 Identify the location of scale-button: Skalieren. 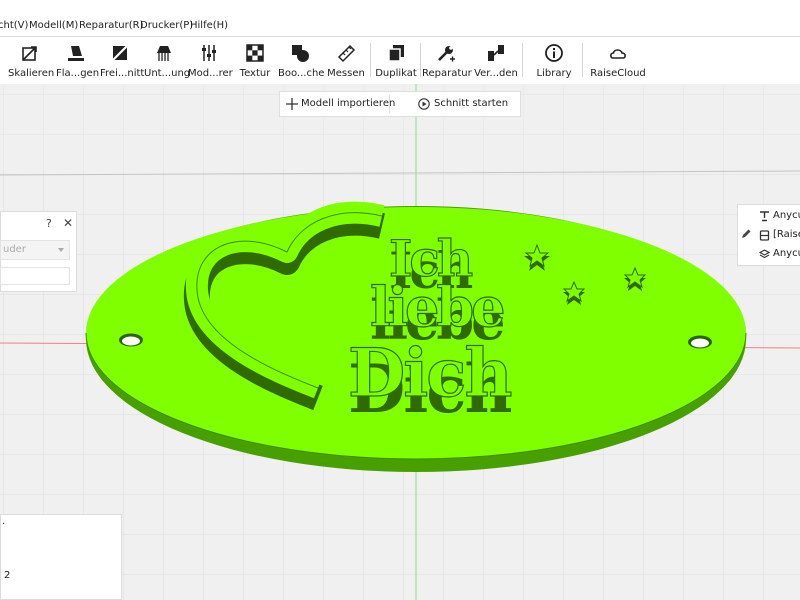
(31, 60).